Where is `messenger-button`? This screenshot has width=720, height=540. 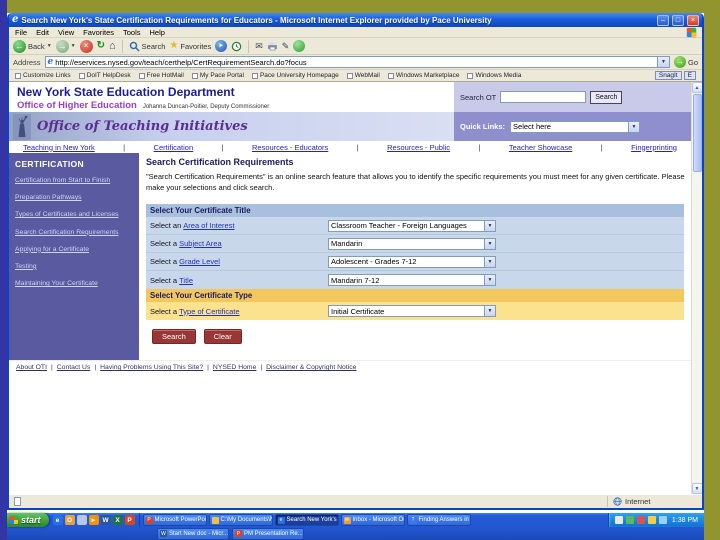
messenger-button is located at coordinates (299, 46).